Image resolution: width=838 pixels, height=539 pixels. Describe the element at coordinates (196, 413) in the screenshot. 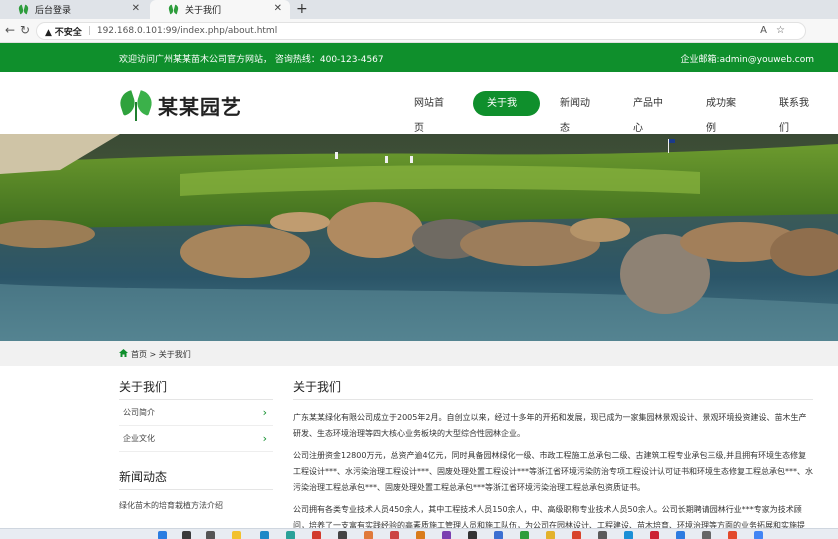

I see `sidebar-item-company-profile: 公司简介 ›` at that location.